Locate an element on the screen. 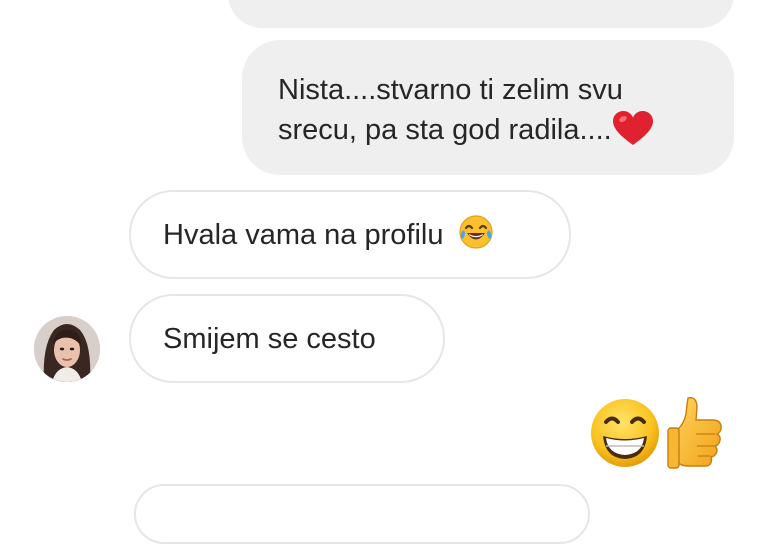 This screenshot has width=765, height=544. avatar is located at coordinates (67, 349).